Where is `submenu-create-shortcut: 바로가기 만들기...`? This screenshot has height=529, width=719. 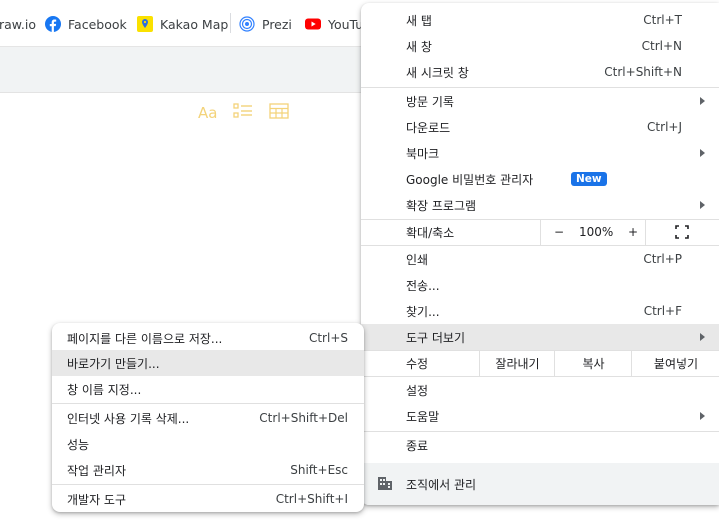
submenu-create-shortcut: 바로가기 만들기... is located at coordinates (208, 363).